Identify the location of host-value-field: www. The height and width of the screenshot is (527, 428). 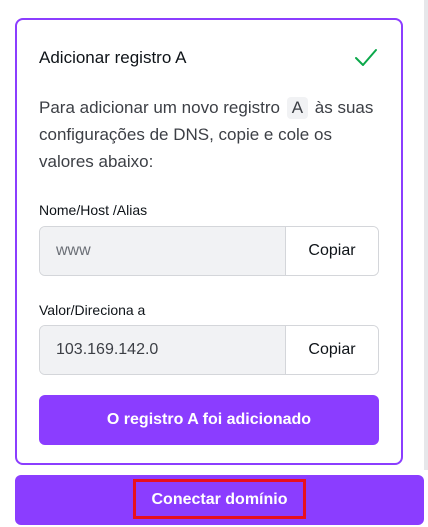
(162, 251).